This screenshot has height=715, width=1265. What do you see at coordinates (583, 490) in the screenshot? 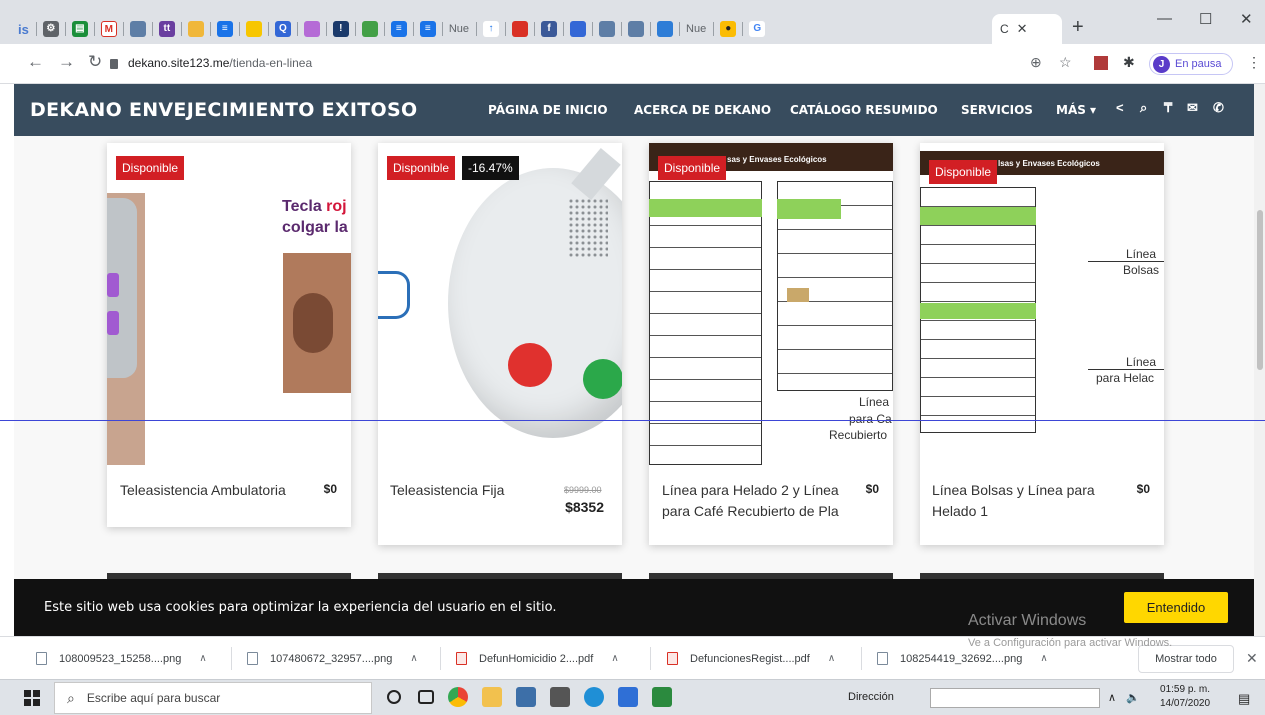
I see `old-price: $9999.00` at bounding box center [583, 490].